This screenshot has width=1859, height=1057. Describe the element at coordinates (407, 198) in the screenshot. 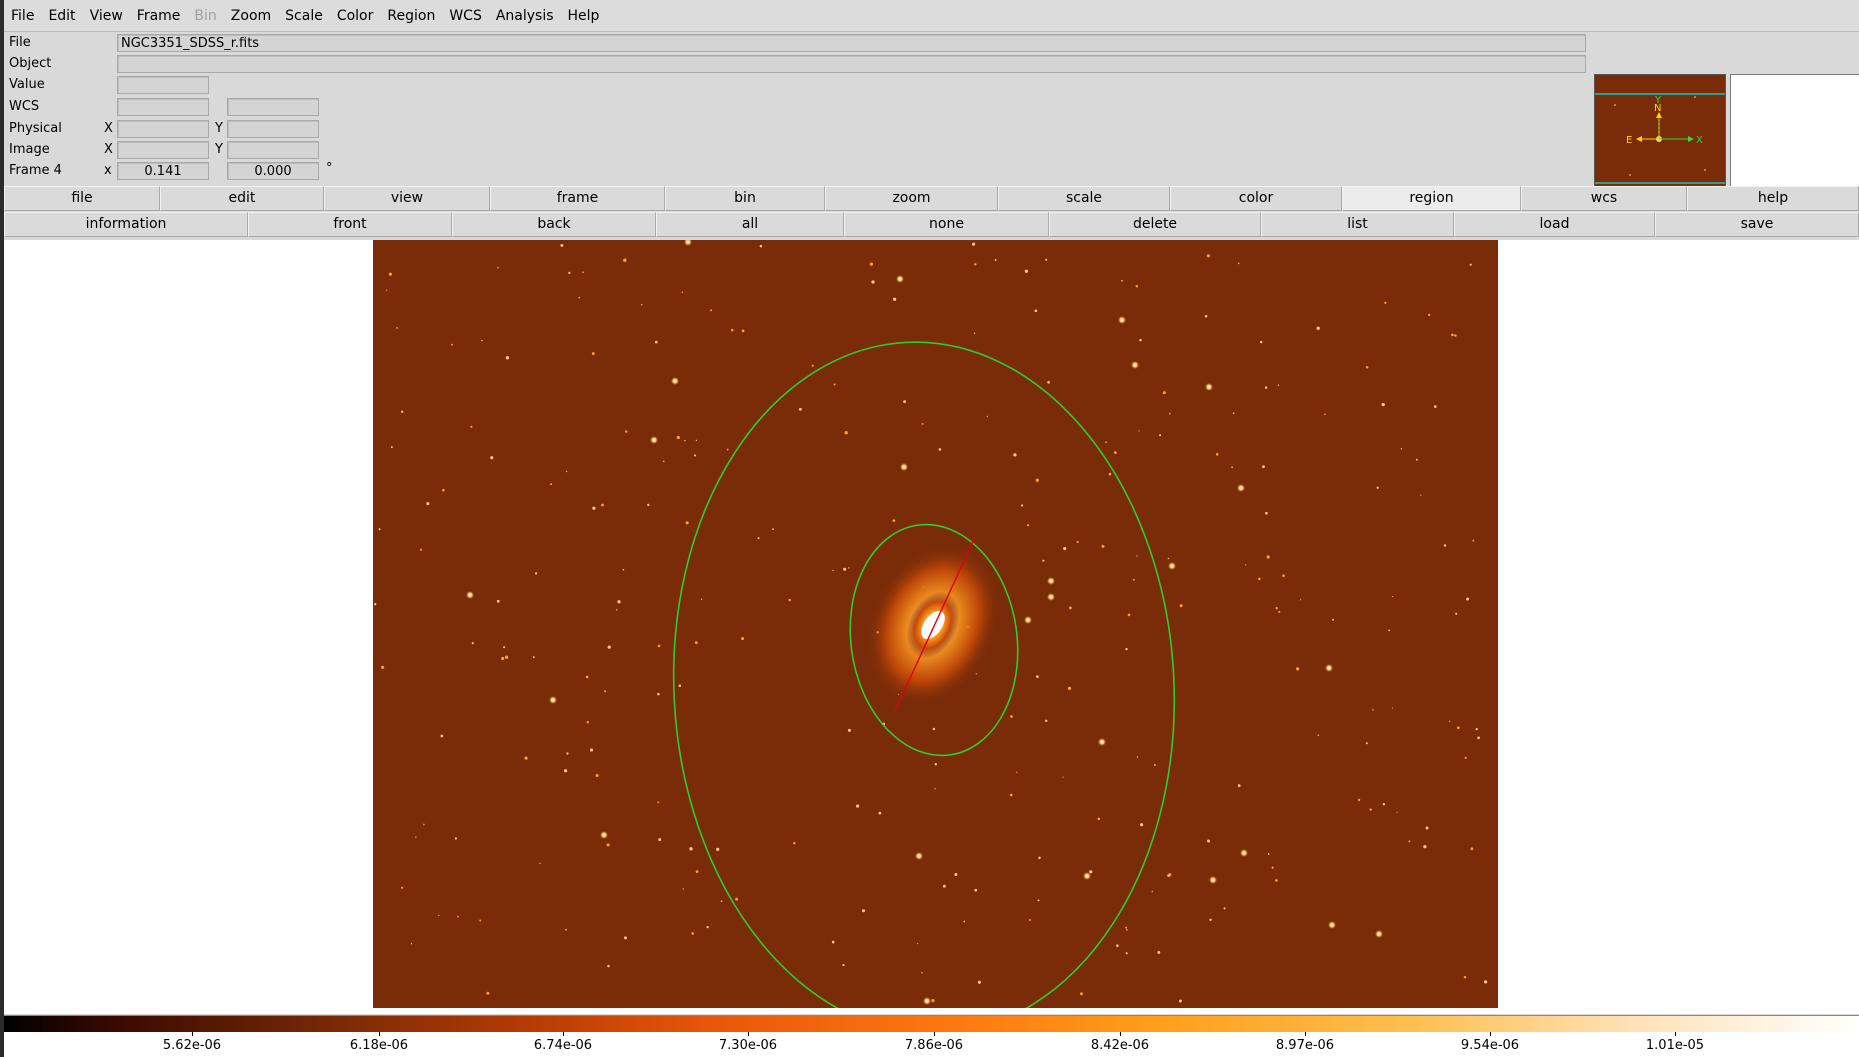

I see `btn-view: view` at that location.